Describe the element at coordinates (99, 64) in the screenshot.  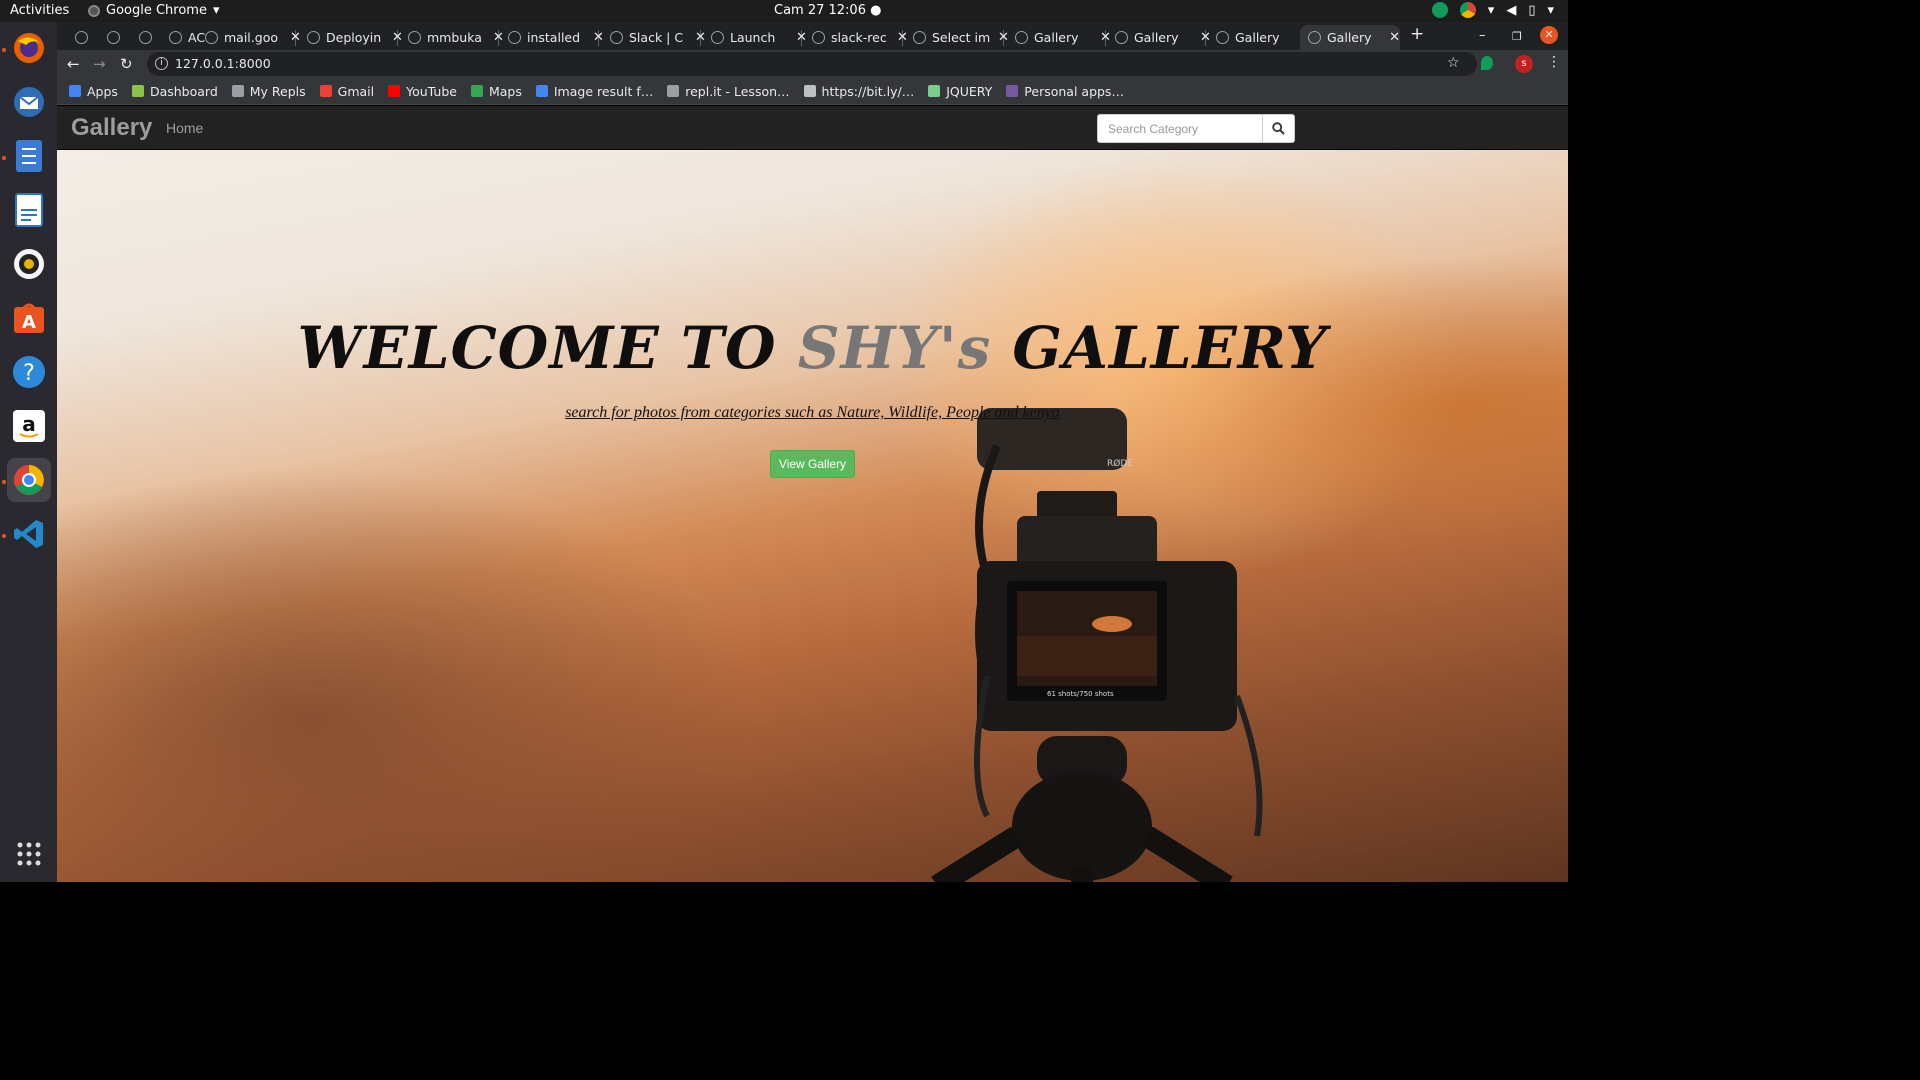
I see `forward-button: →` at that location.